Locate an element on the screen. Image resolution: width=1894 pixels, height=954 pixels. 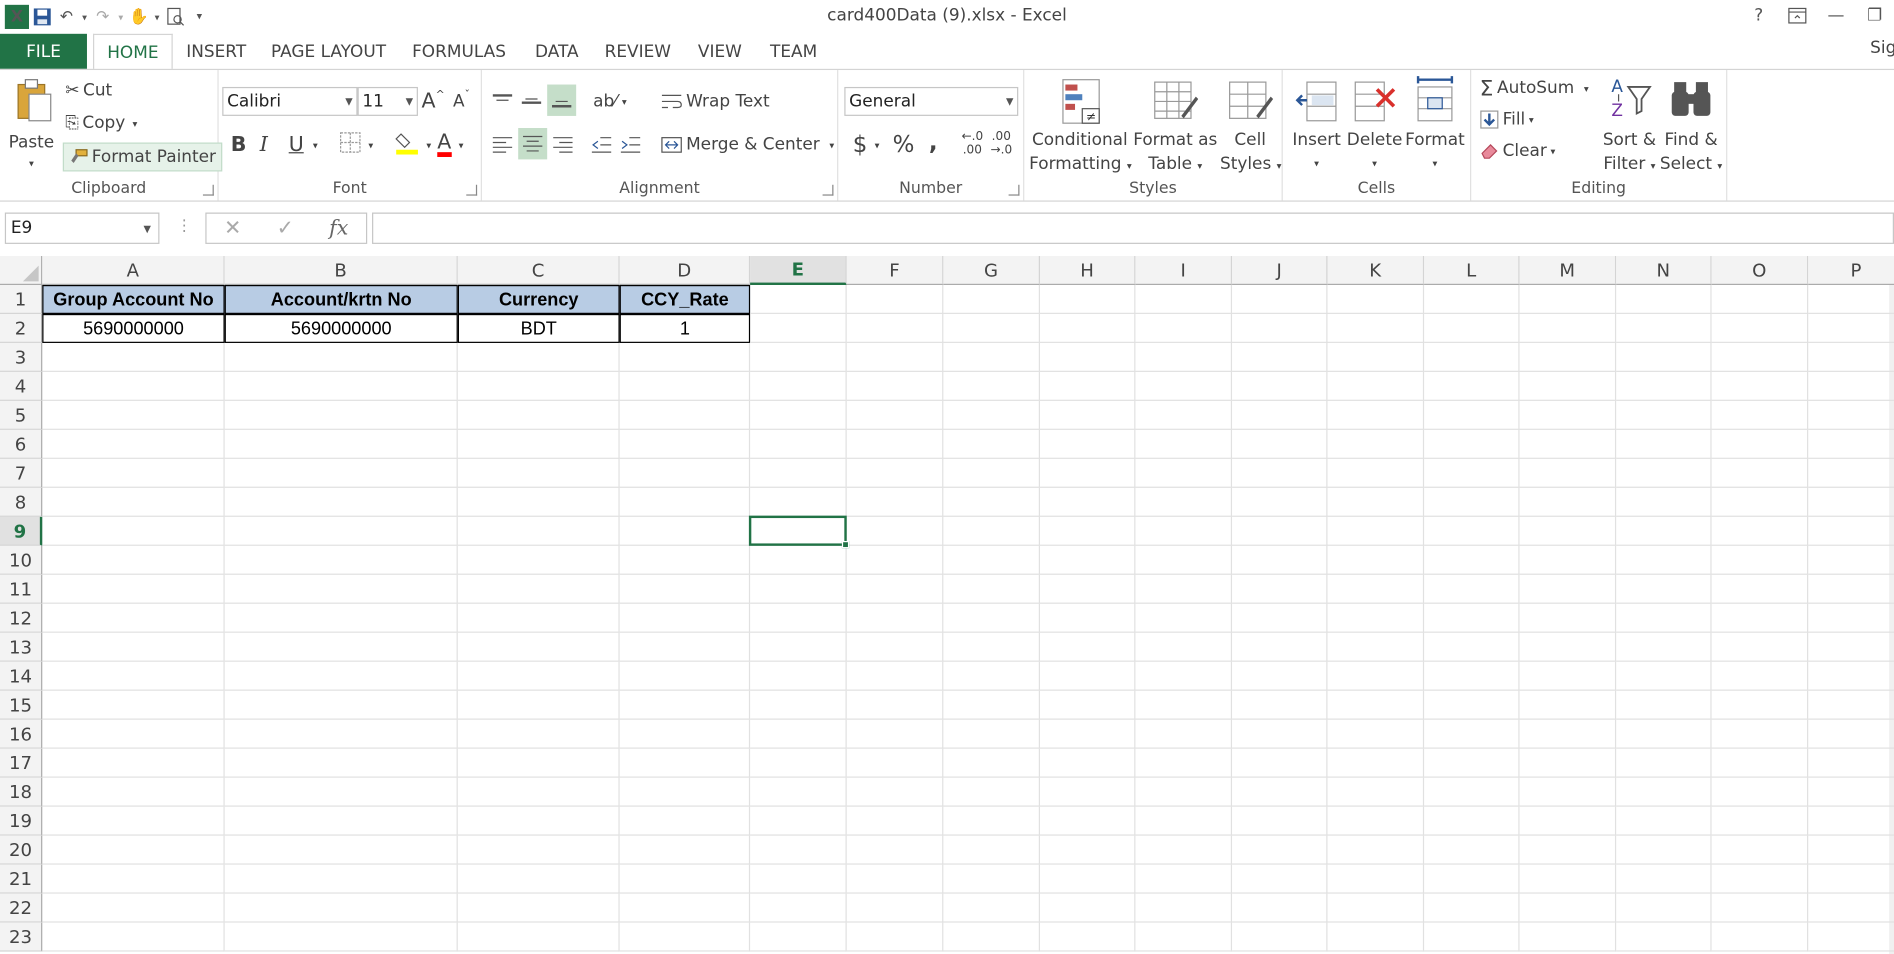
cell-J6 is located at coordinates (1280, 444).